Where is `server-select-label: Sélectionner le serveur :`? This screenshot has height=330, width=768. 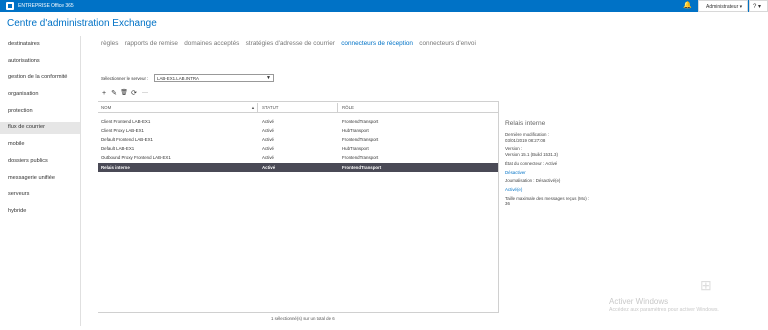
server-select-label: Sélectionner le serveur : is located at coordinates (125, 78).